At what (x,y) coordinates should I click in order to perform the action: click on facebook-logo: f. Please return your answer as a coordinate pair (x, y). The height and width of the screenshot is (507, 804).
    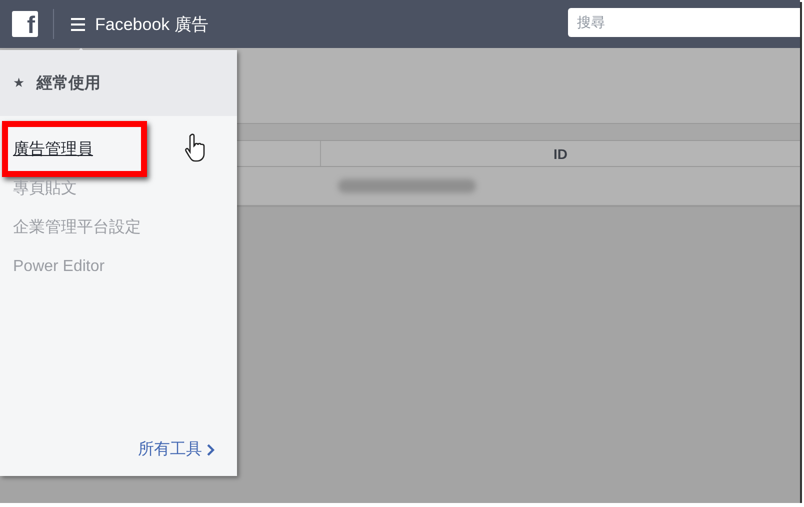
    Looking at the image, I should click on (25, 24).